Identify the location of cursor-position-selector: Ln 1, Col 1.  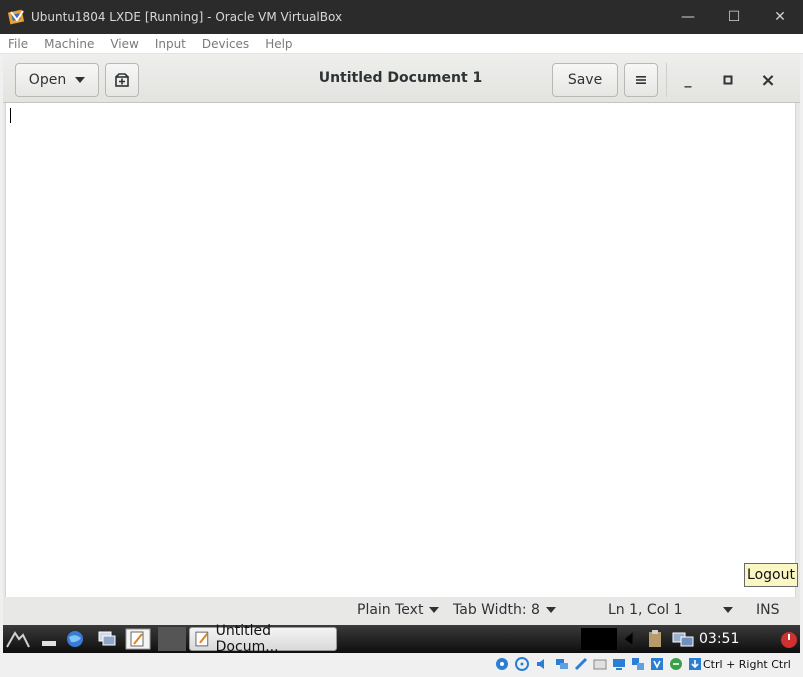
(670, 610).